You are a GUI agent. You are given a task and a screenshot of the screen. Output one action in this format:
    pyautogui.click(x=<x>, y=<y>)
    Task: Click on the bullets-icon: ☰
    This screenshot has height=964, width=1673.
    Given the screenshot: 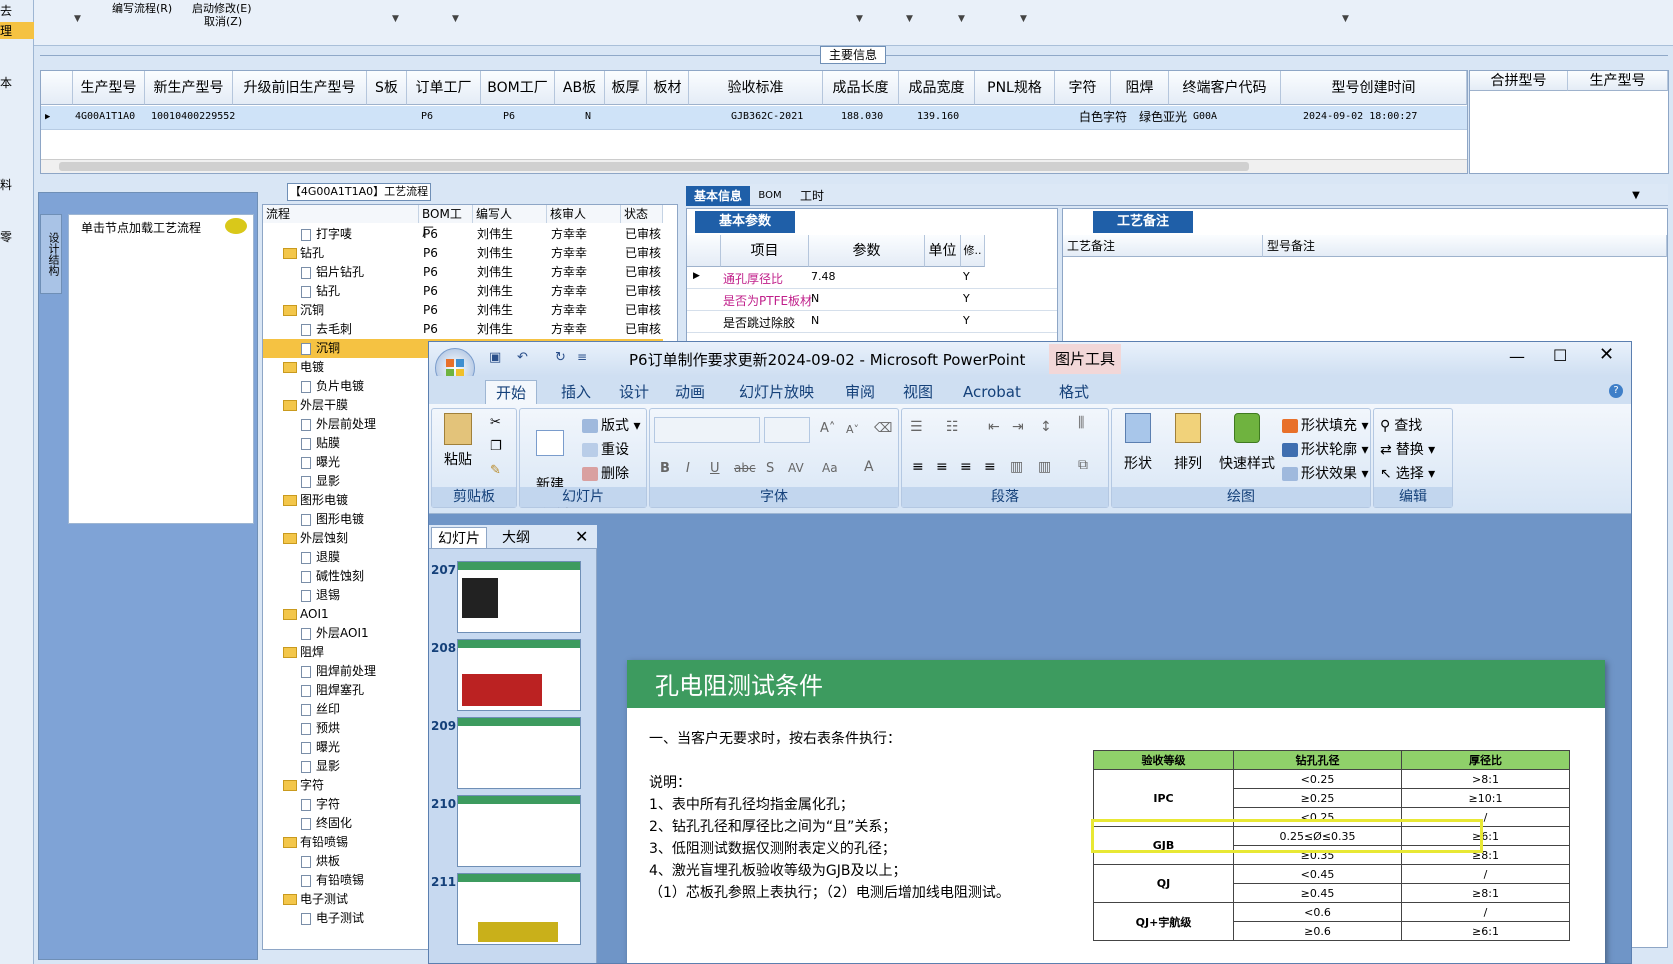 What is the action you would take?
    pyautogui.click(x=916, y=427)
    